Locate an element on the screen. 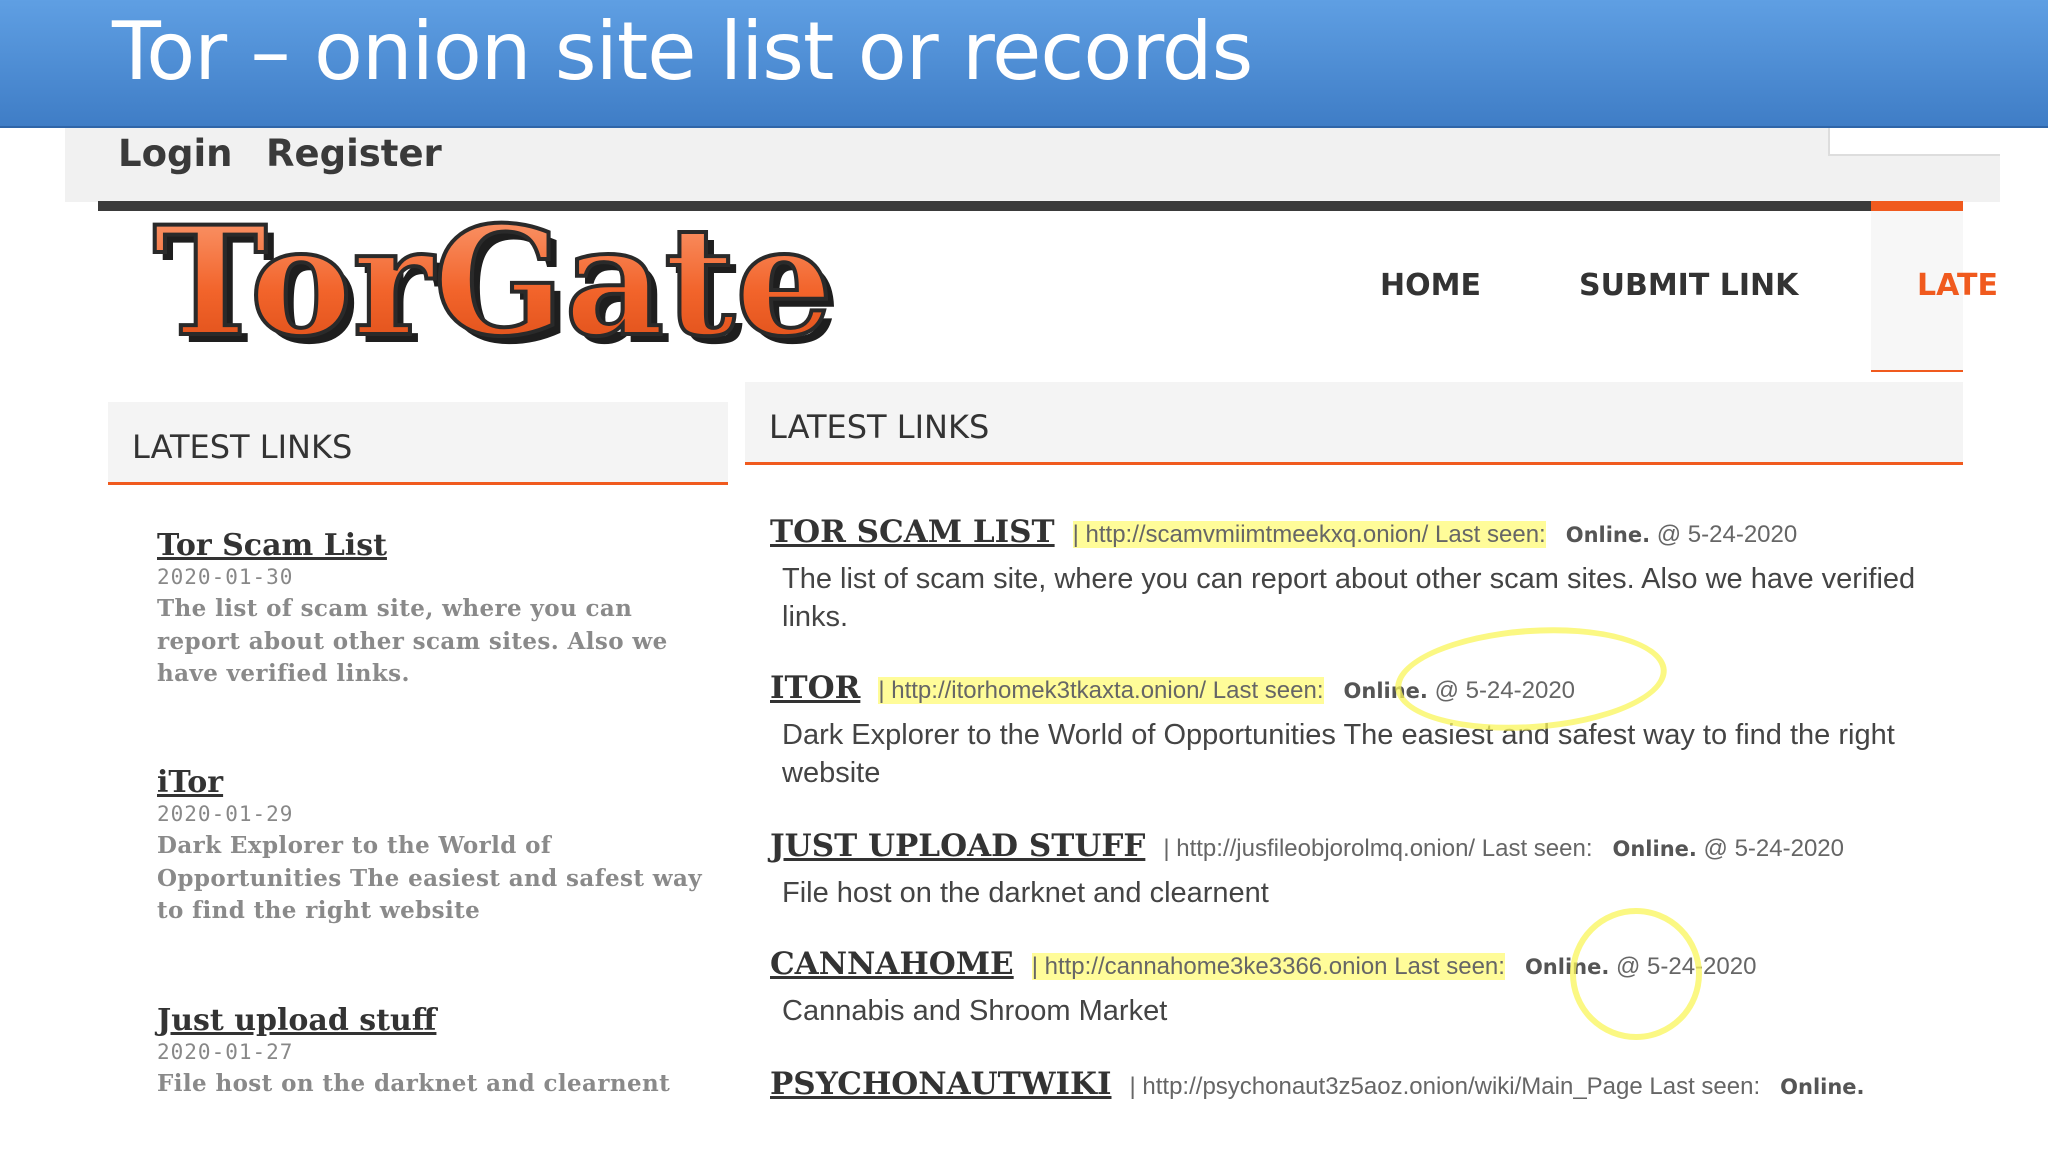 This screenshot has width=2048, height=1152. link-entry-name: TOR SCAM LIST is located at coordinates (912, 532).